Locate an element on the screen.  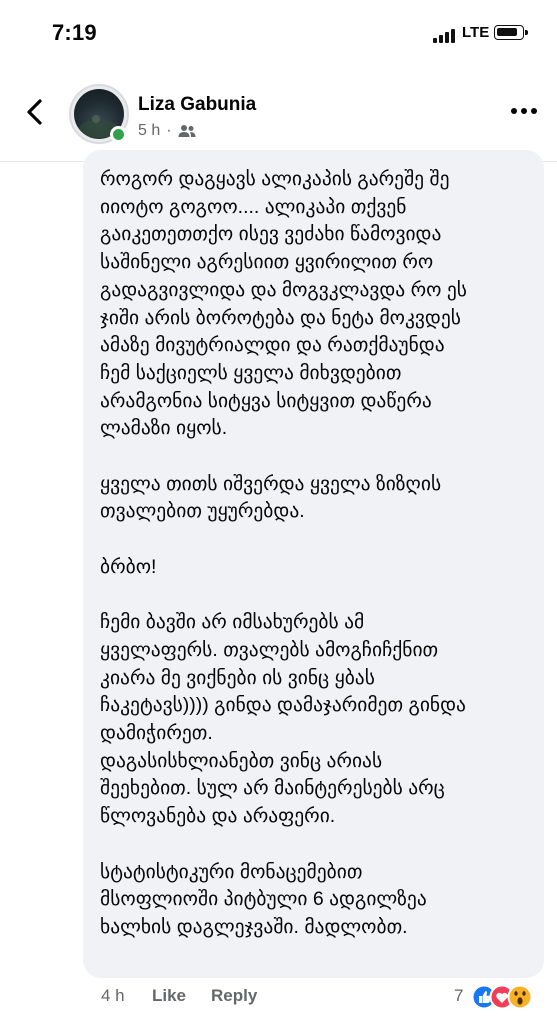
battery-icon is located at coordinates (511, 32).